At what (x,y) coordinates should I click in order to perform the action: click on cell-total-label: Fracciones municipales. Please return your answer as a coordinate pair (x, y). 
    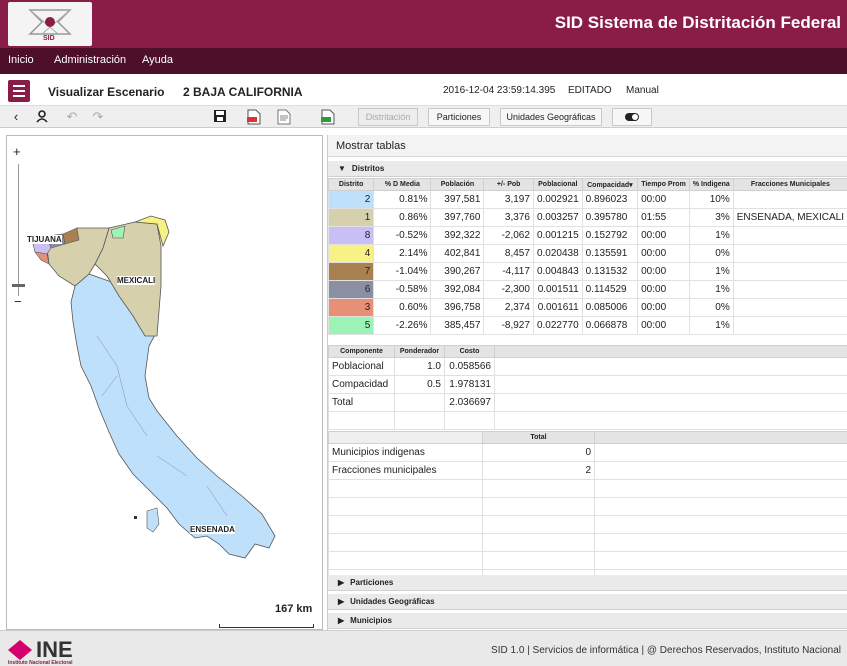
    Looking at the image, I should click on (405, 470).